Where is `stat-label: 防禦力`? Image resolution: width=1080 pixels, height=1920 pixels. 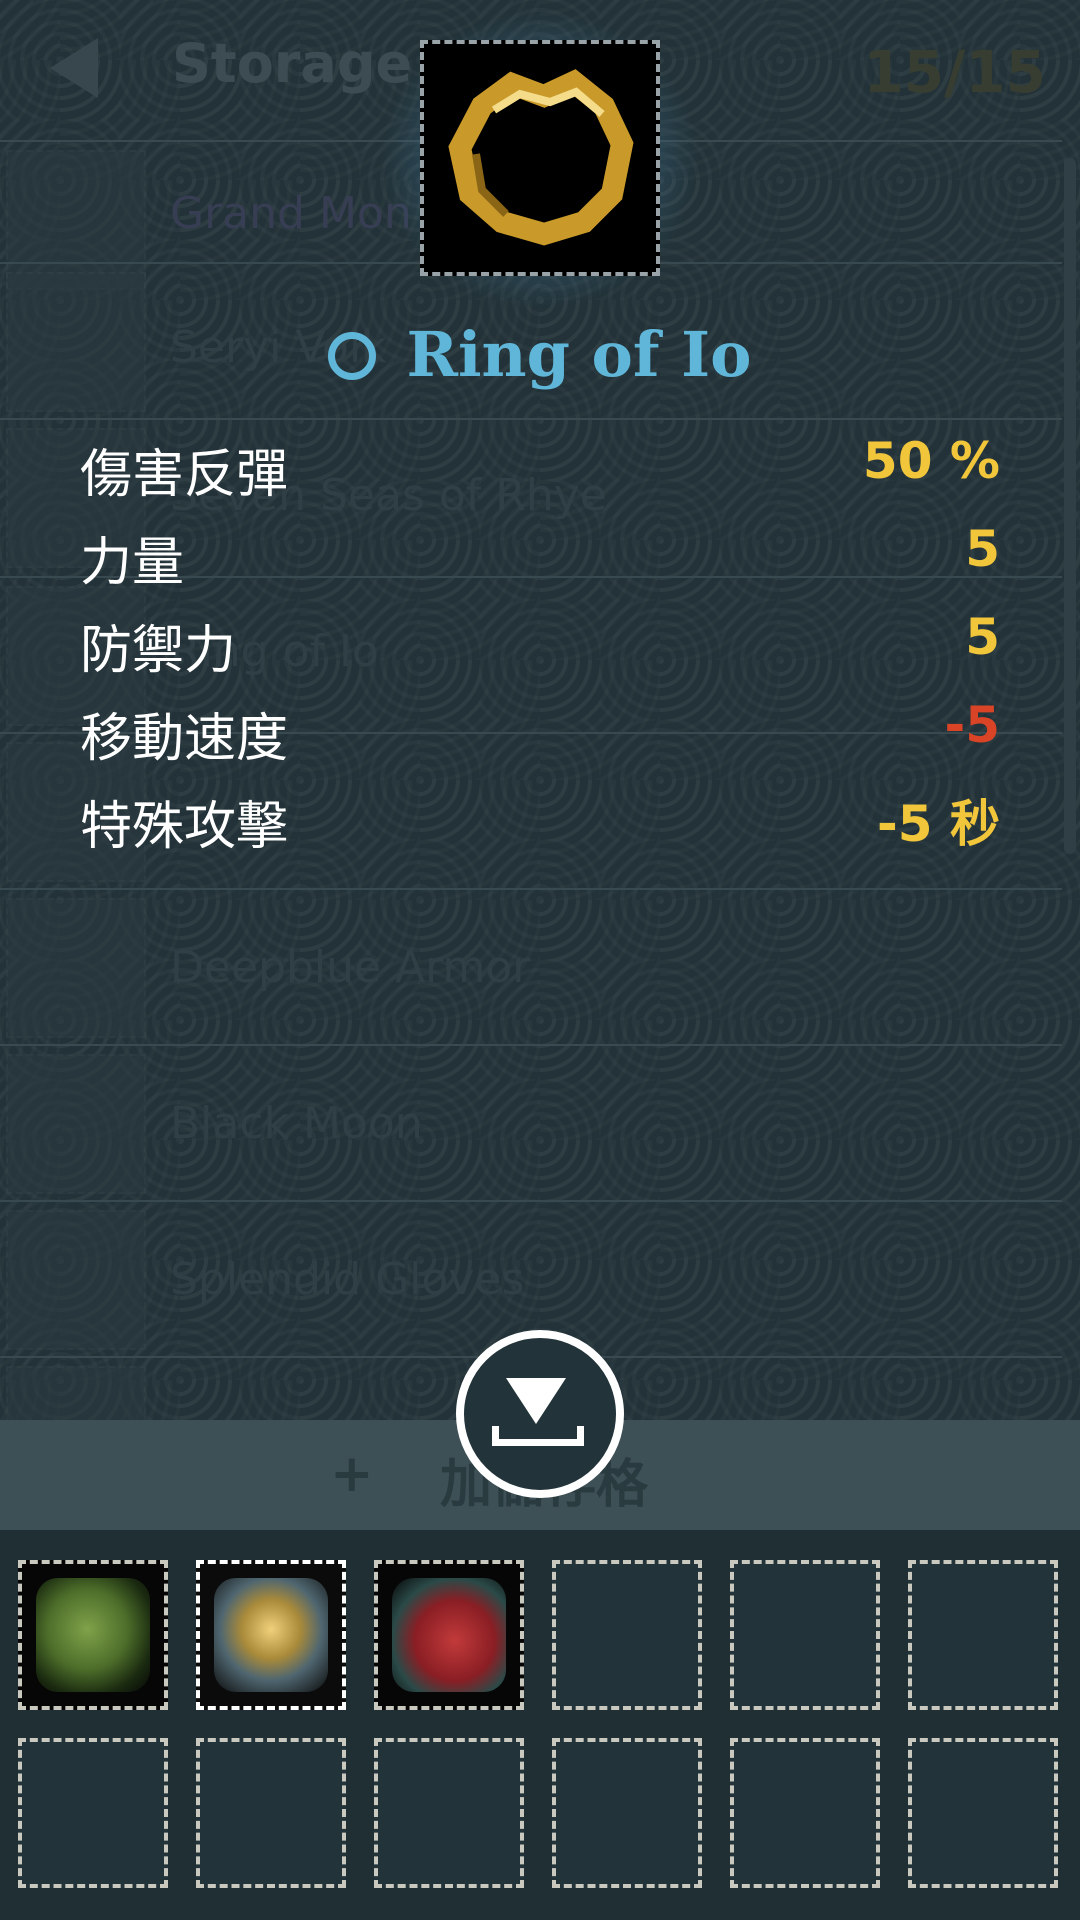 stat-label: 防禦力 is located at coordinates (158, 651).